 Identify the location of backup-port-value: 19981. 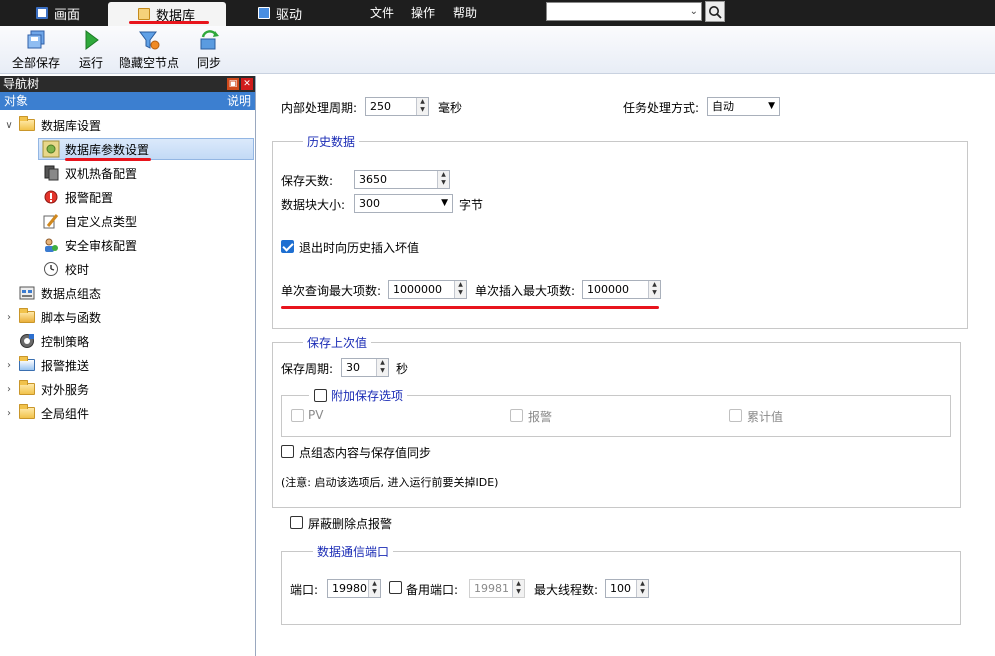
(491, 588).